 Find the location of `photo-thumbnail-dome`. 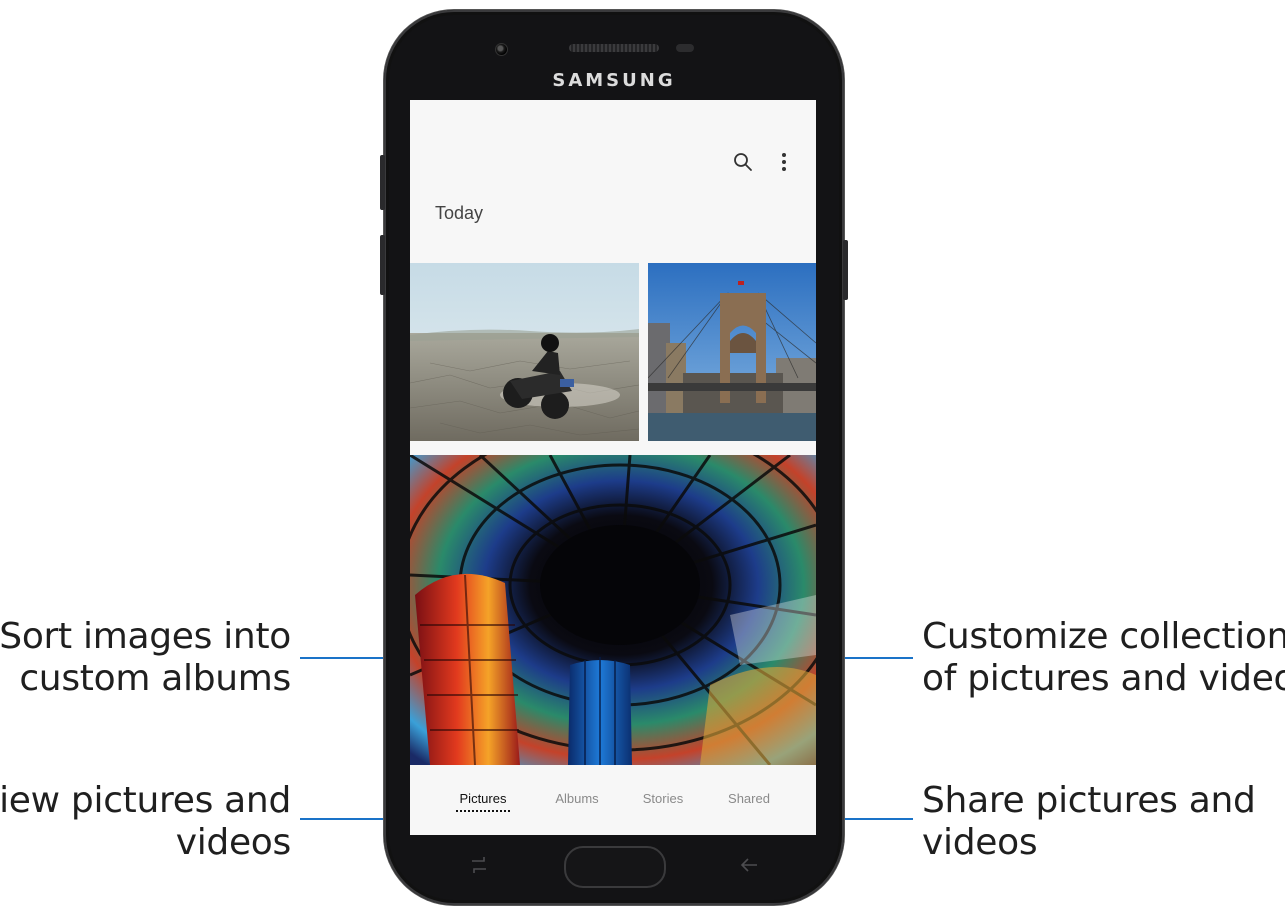

photo-thumbnail-dome is located at coordinates (613, 610).